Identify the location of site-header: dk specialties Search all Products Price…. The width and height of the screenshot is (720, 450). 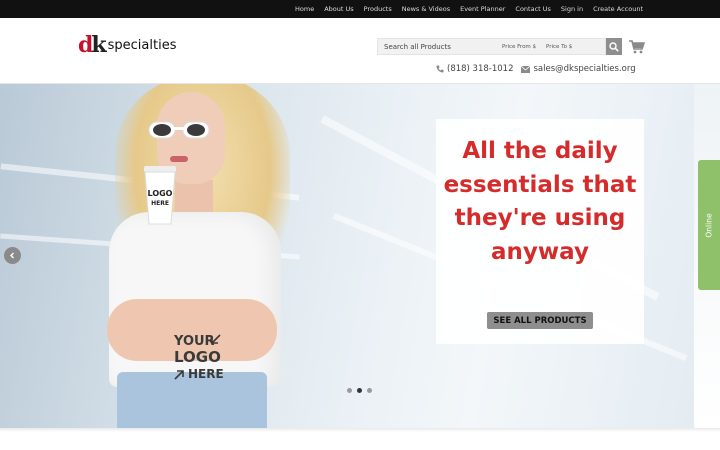
(360, 51).